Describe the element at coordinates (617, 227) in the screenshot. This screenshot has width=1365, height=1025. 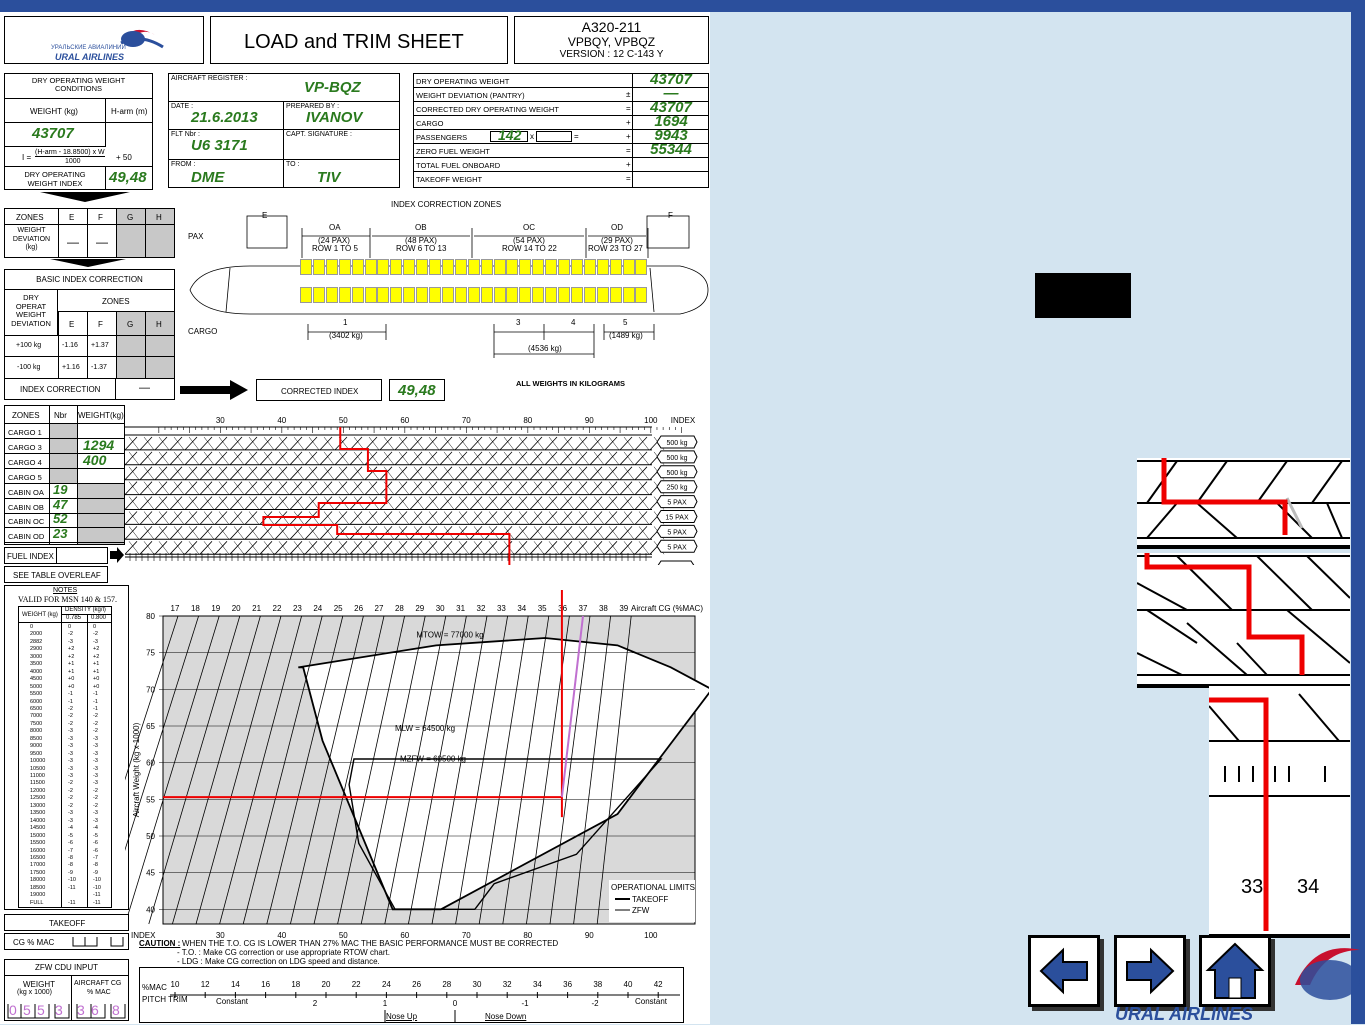
I see `zone-od-name: OD` at that location.